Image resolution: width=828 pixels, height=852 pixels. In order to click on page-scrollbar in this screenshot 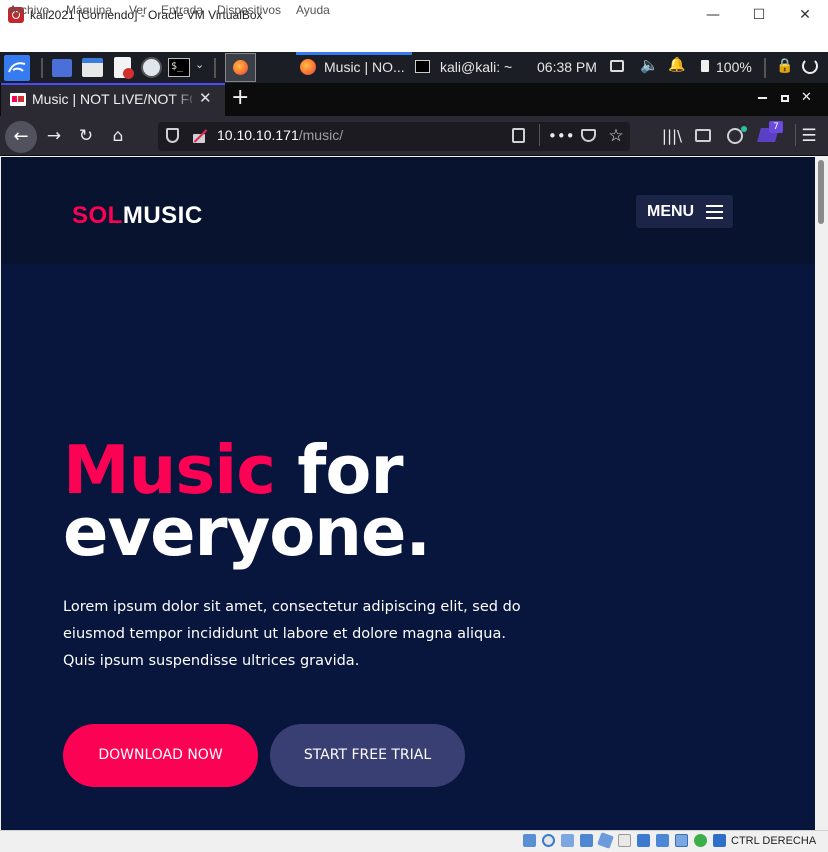, I will do `click(821, 493)`.